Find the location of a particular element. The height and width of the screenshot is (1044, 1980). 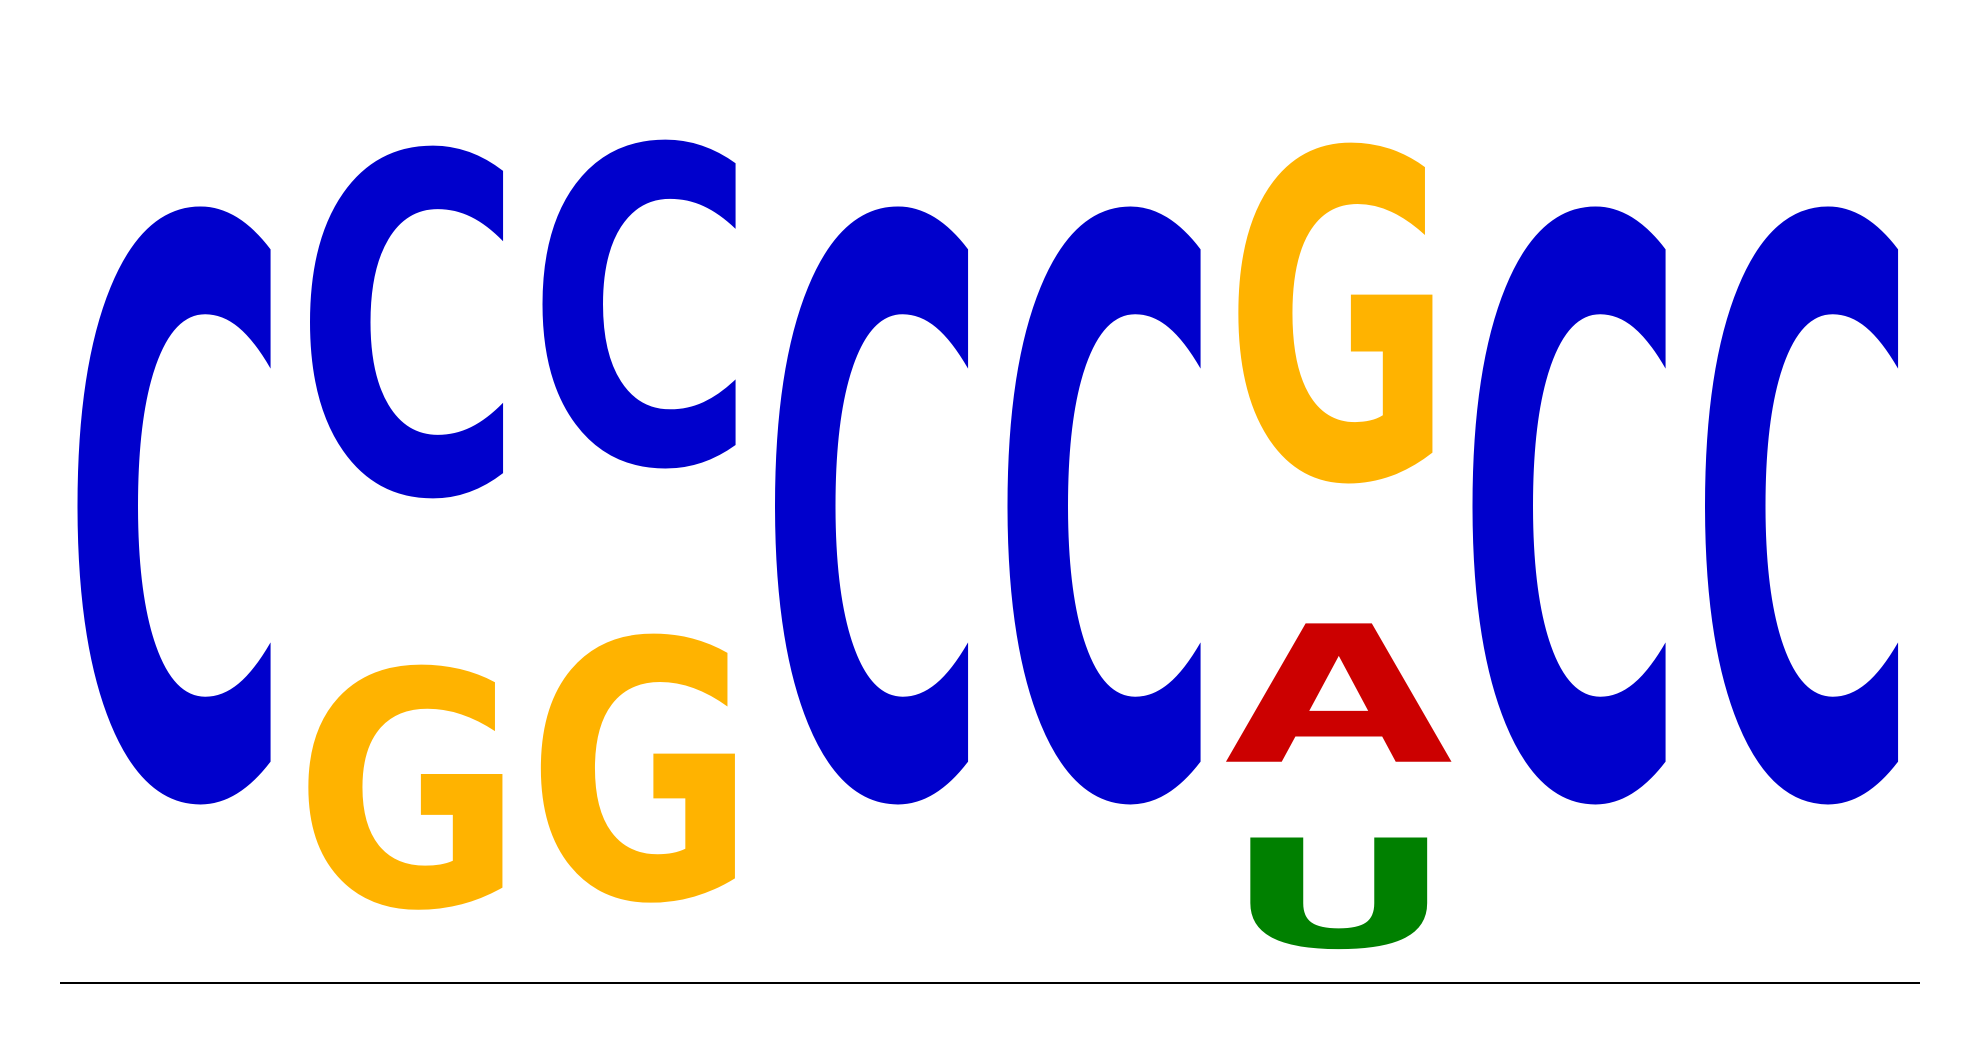

letter-C-pos-8: C is located at coordinates (1804, 519).